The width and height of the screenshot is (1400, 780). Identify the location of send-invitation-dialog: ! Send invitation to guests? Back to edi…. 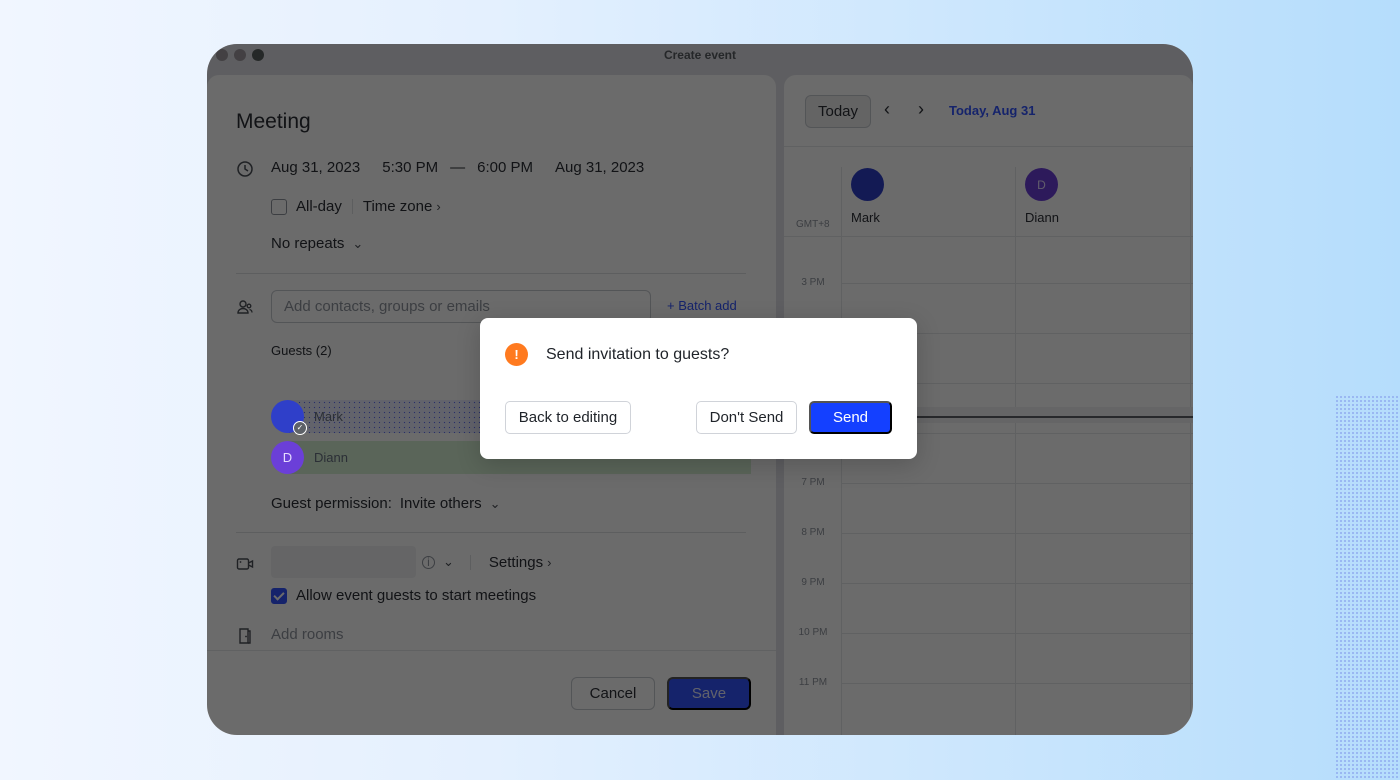
(698, 388).